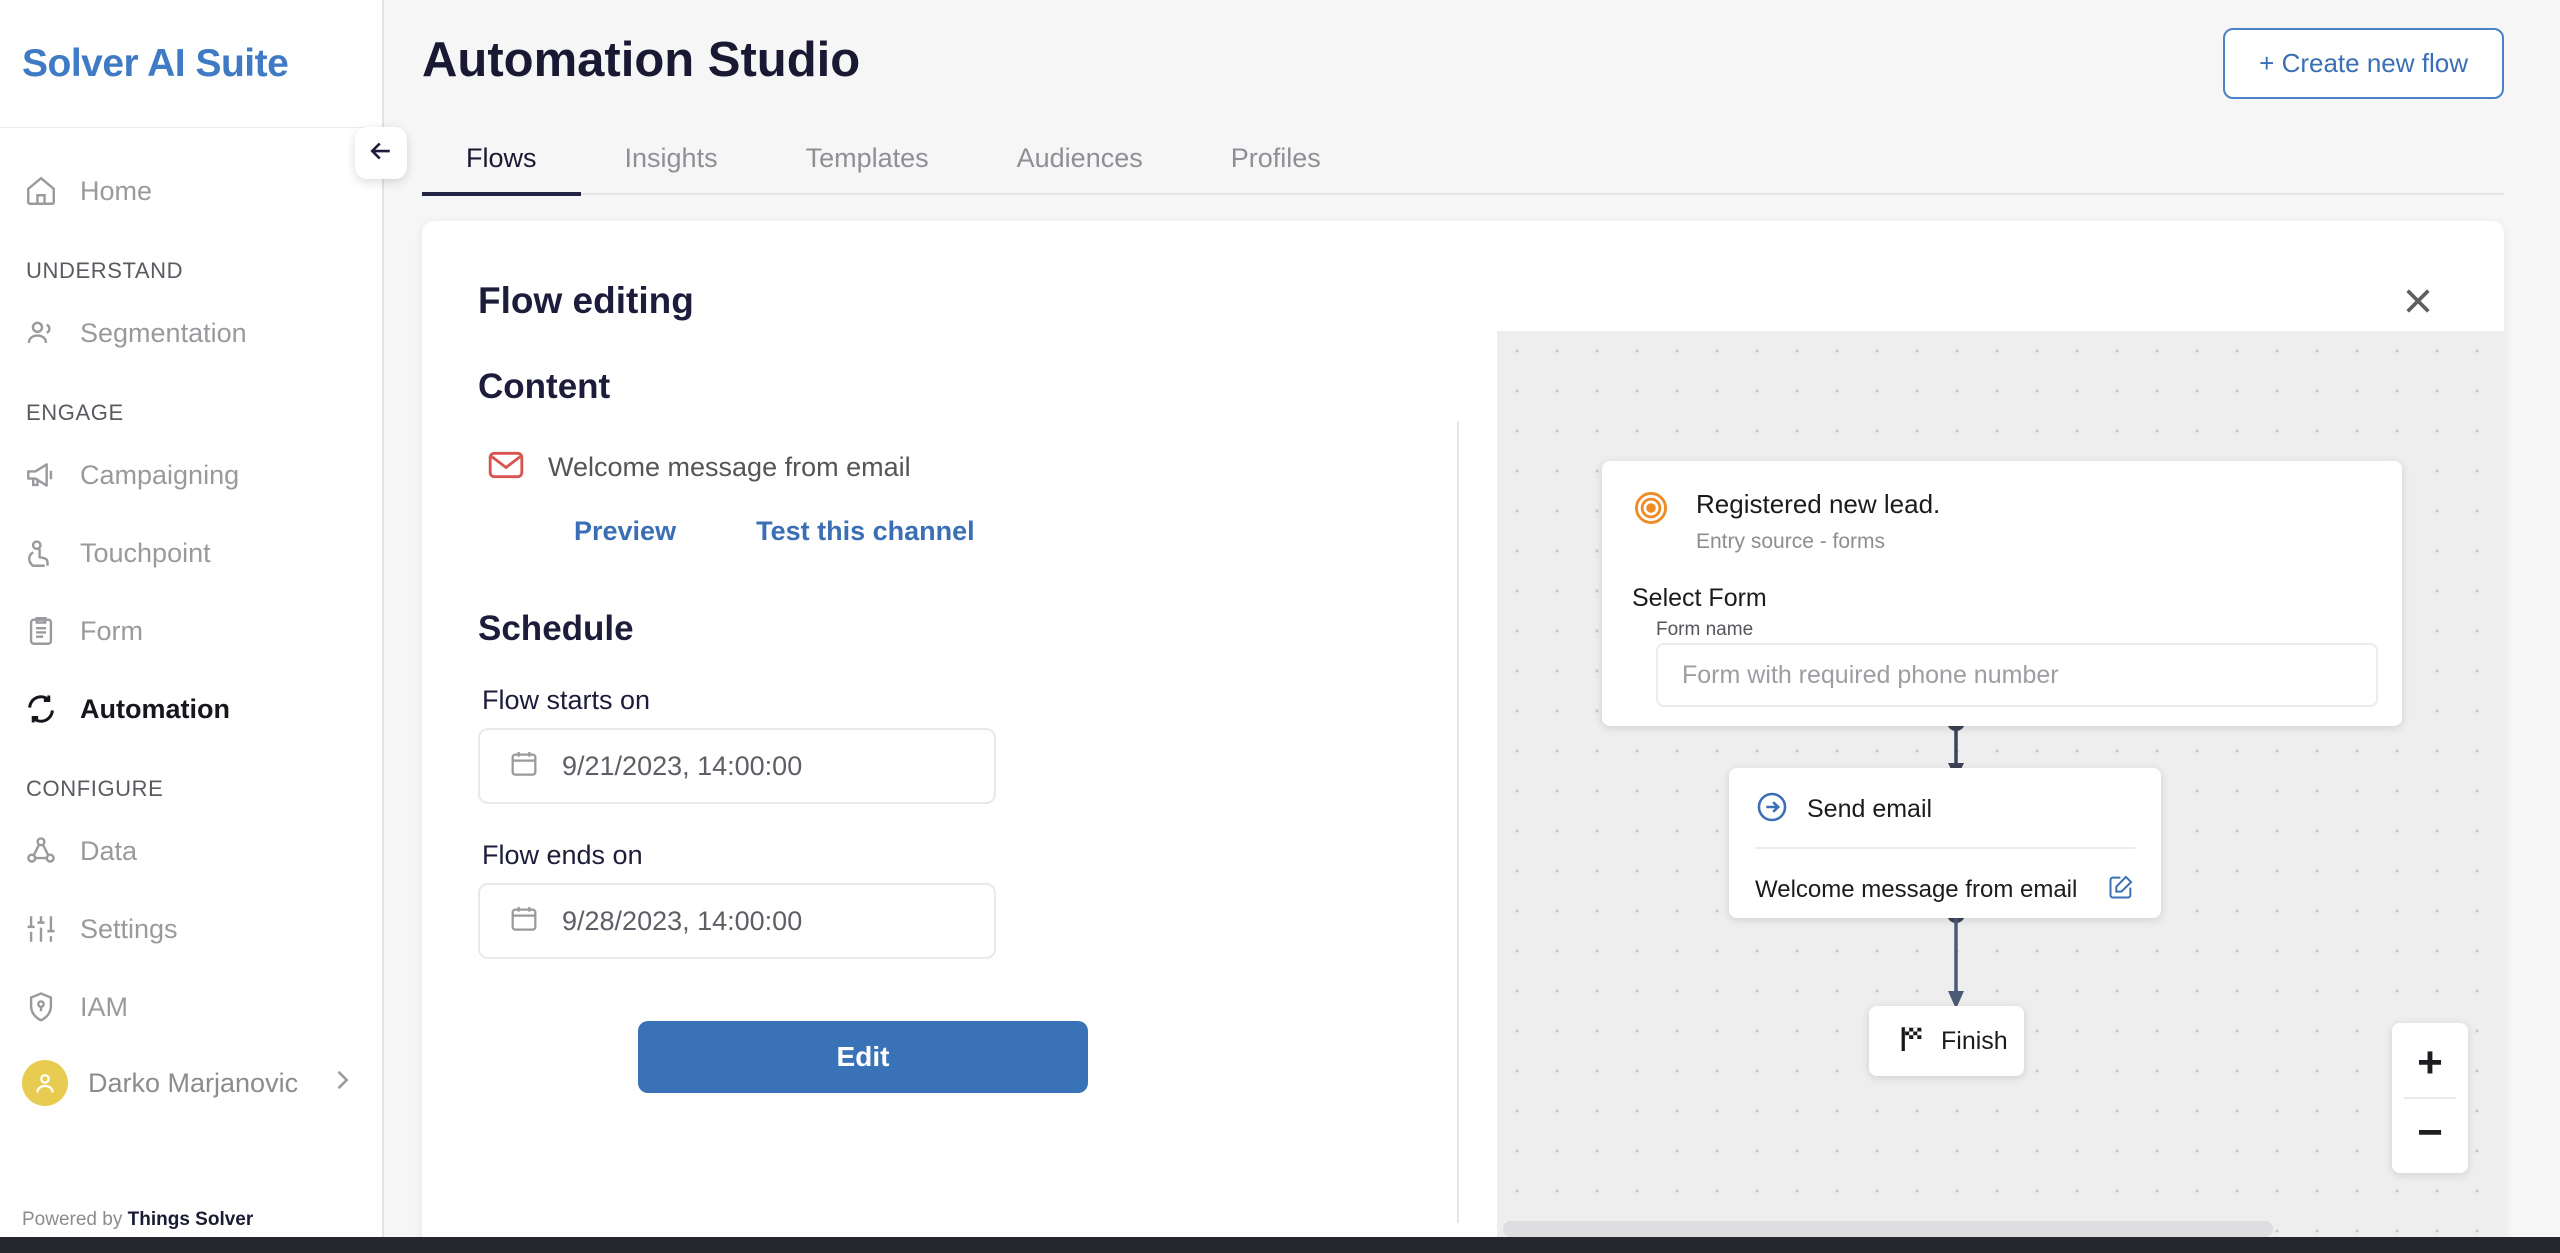  I want to click on zoom-out-button: −, so click(2430, 1133).